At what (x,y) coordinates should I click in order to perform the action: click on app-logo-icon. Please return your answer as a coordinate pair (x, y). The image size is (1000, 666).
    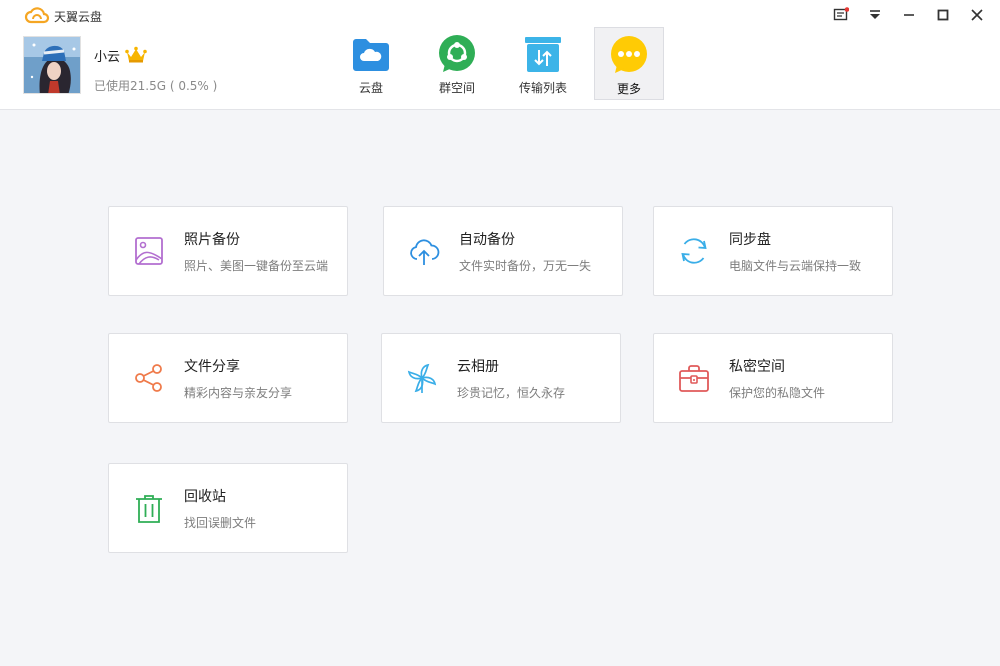
    Looking at the image, I should click on (37, 15).